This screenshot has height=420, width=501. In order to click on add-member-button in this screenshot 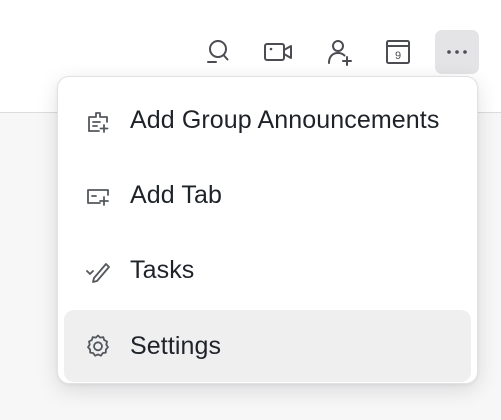, I will do `click(340, 52)`.